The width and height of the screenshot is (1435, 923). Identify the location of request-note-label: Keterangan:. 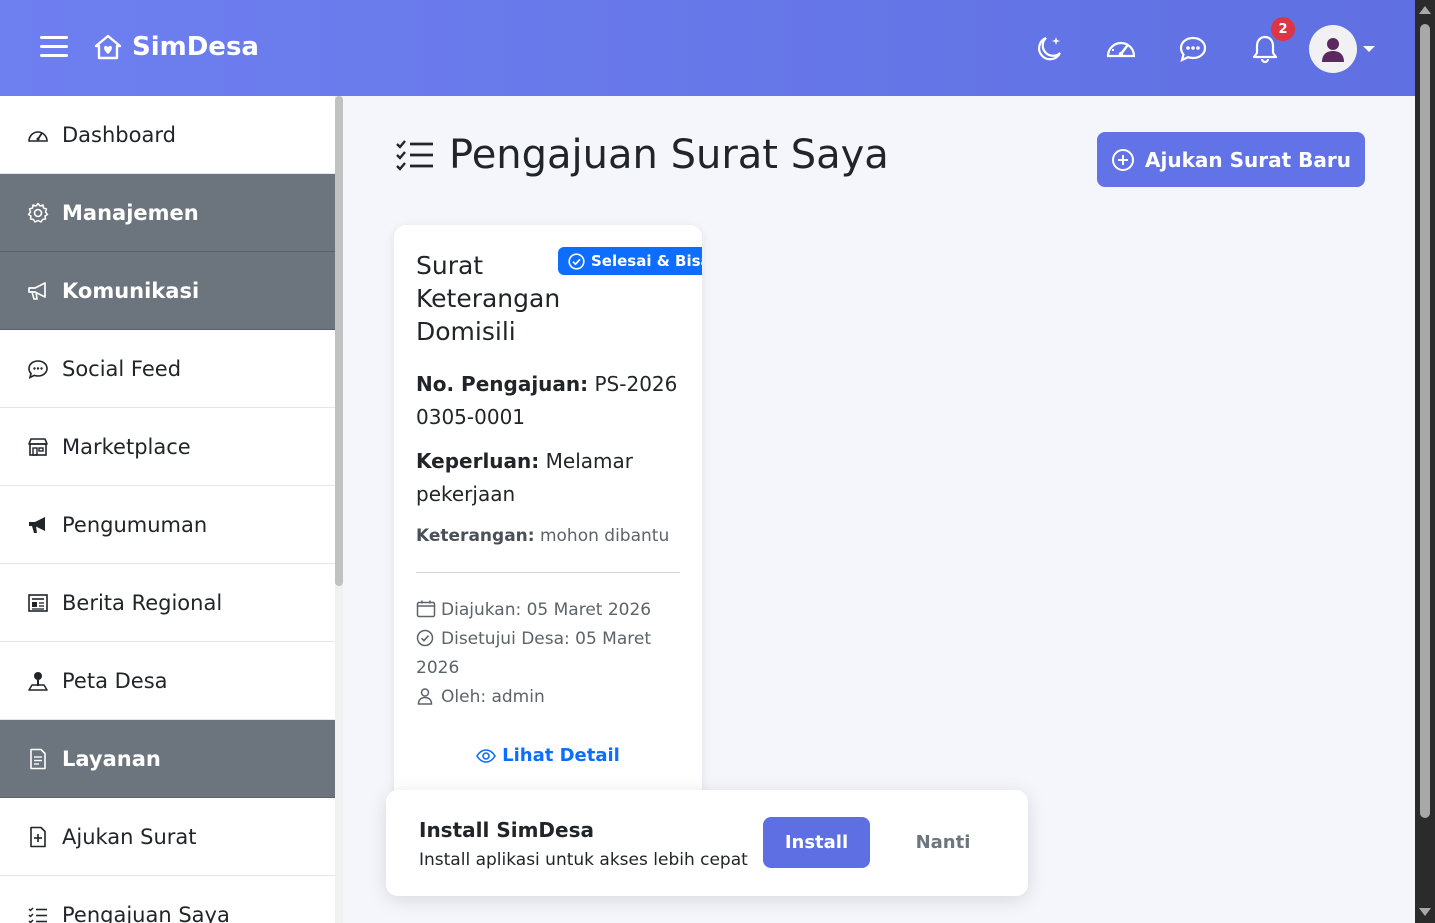
(475, 536).